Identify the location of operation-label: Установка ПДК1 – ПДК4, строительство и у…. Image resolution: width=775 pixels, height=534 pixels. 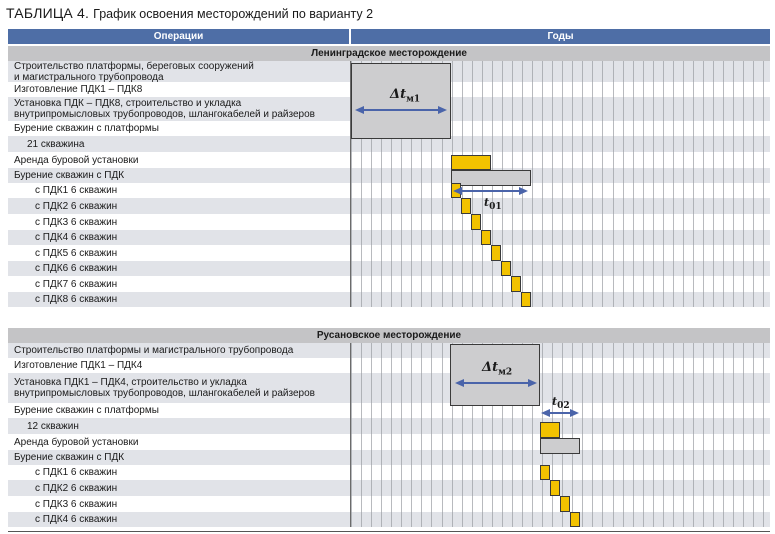
(181, 388).